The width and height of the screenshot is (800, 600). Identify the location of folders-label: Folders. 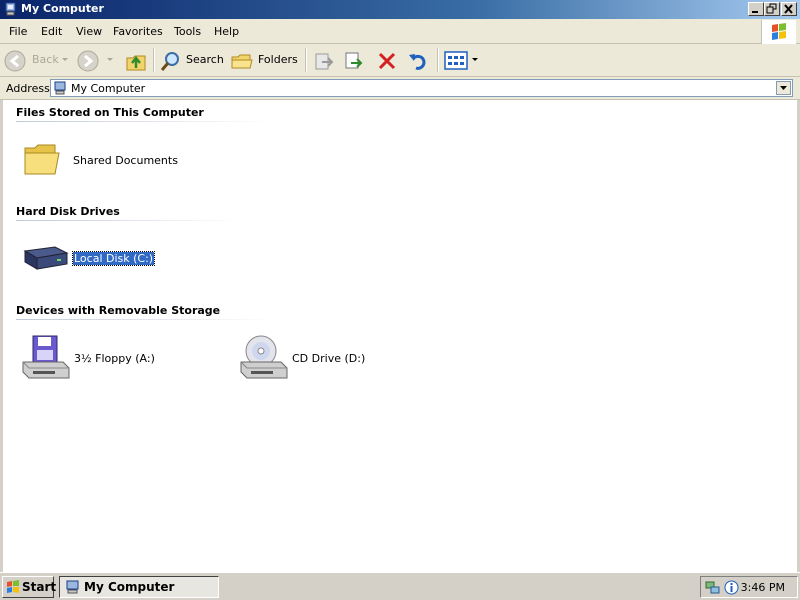
(278, 59).